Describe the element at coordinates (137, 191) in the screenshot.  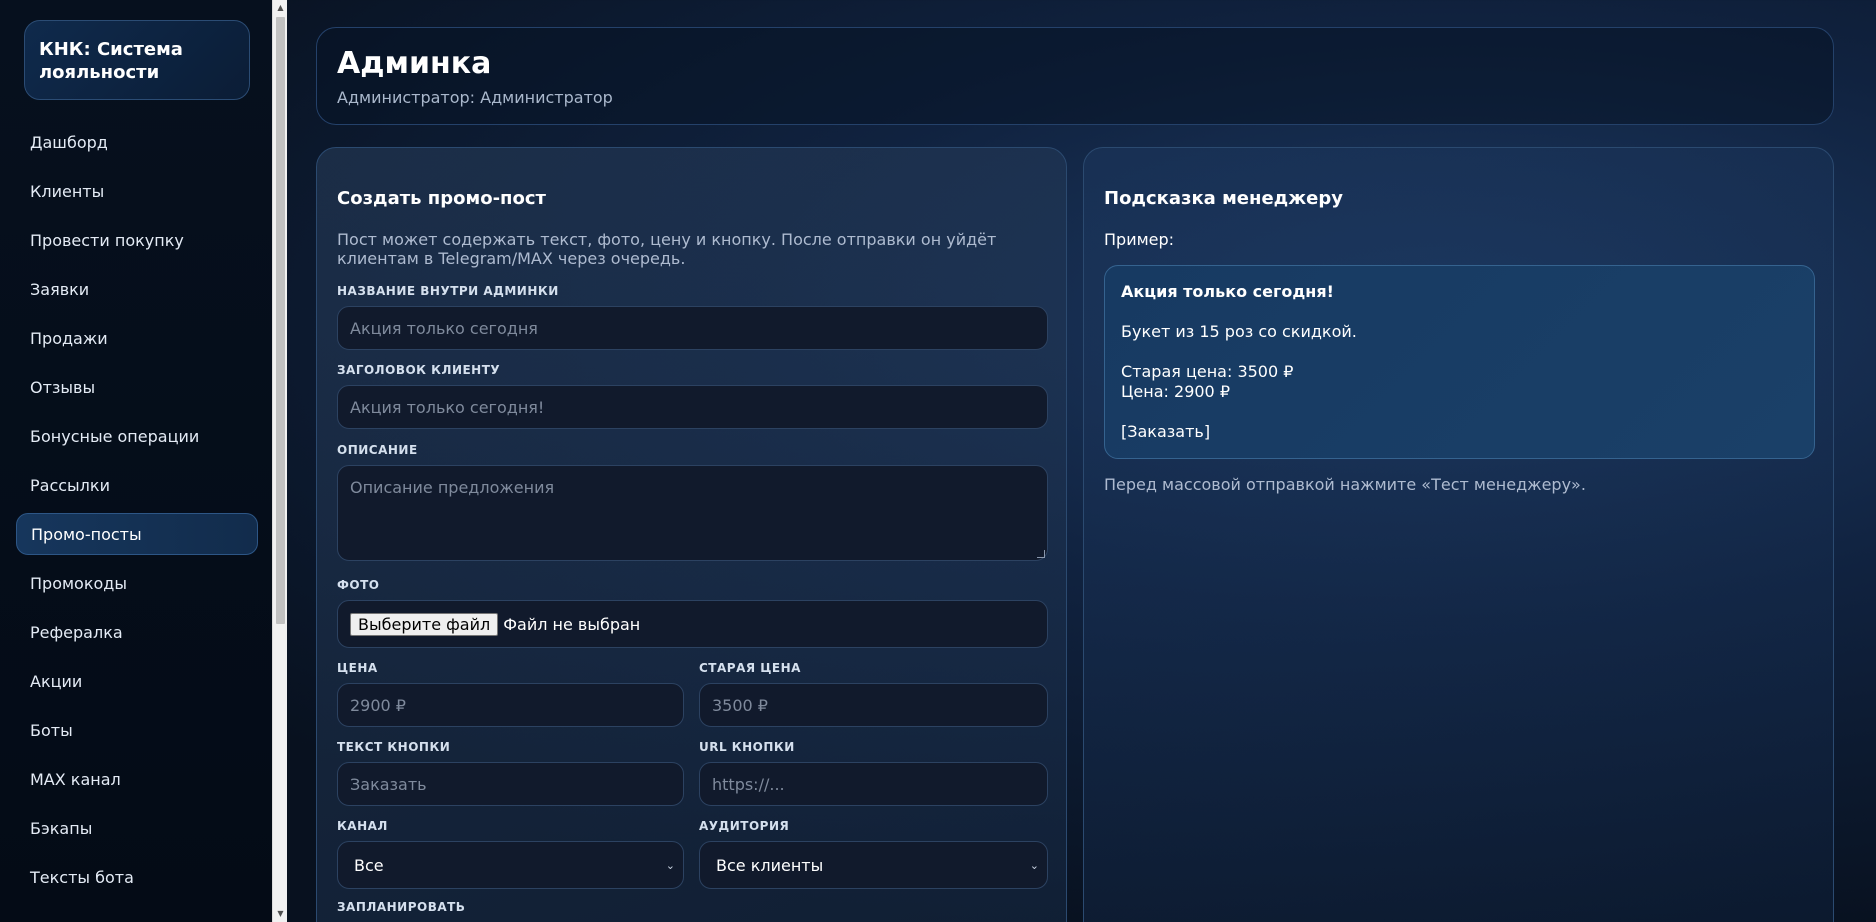
I see `sidebar-item-clients: Клиенты` at that location.